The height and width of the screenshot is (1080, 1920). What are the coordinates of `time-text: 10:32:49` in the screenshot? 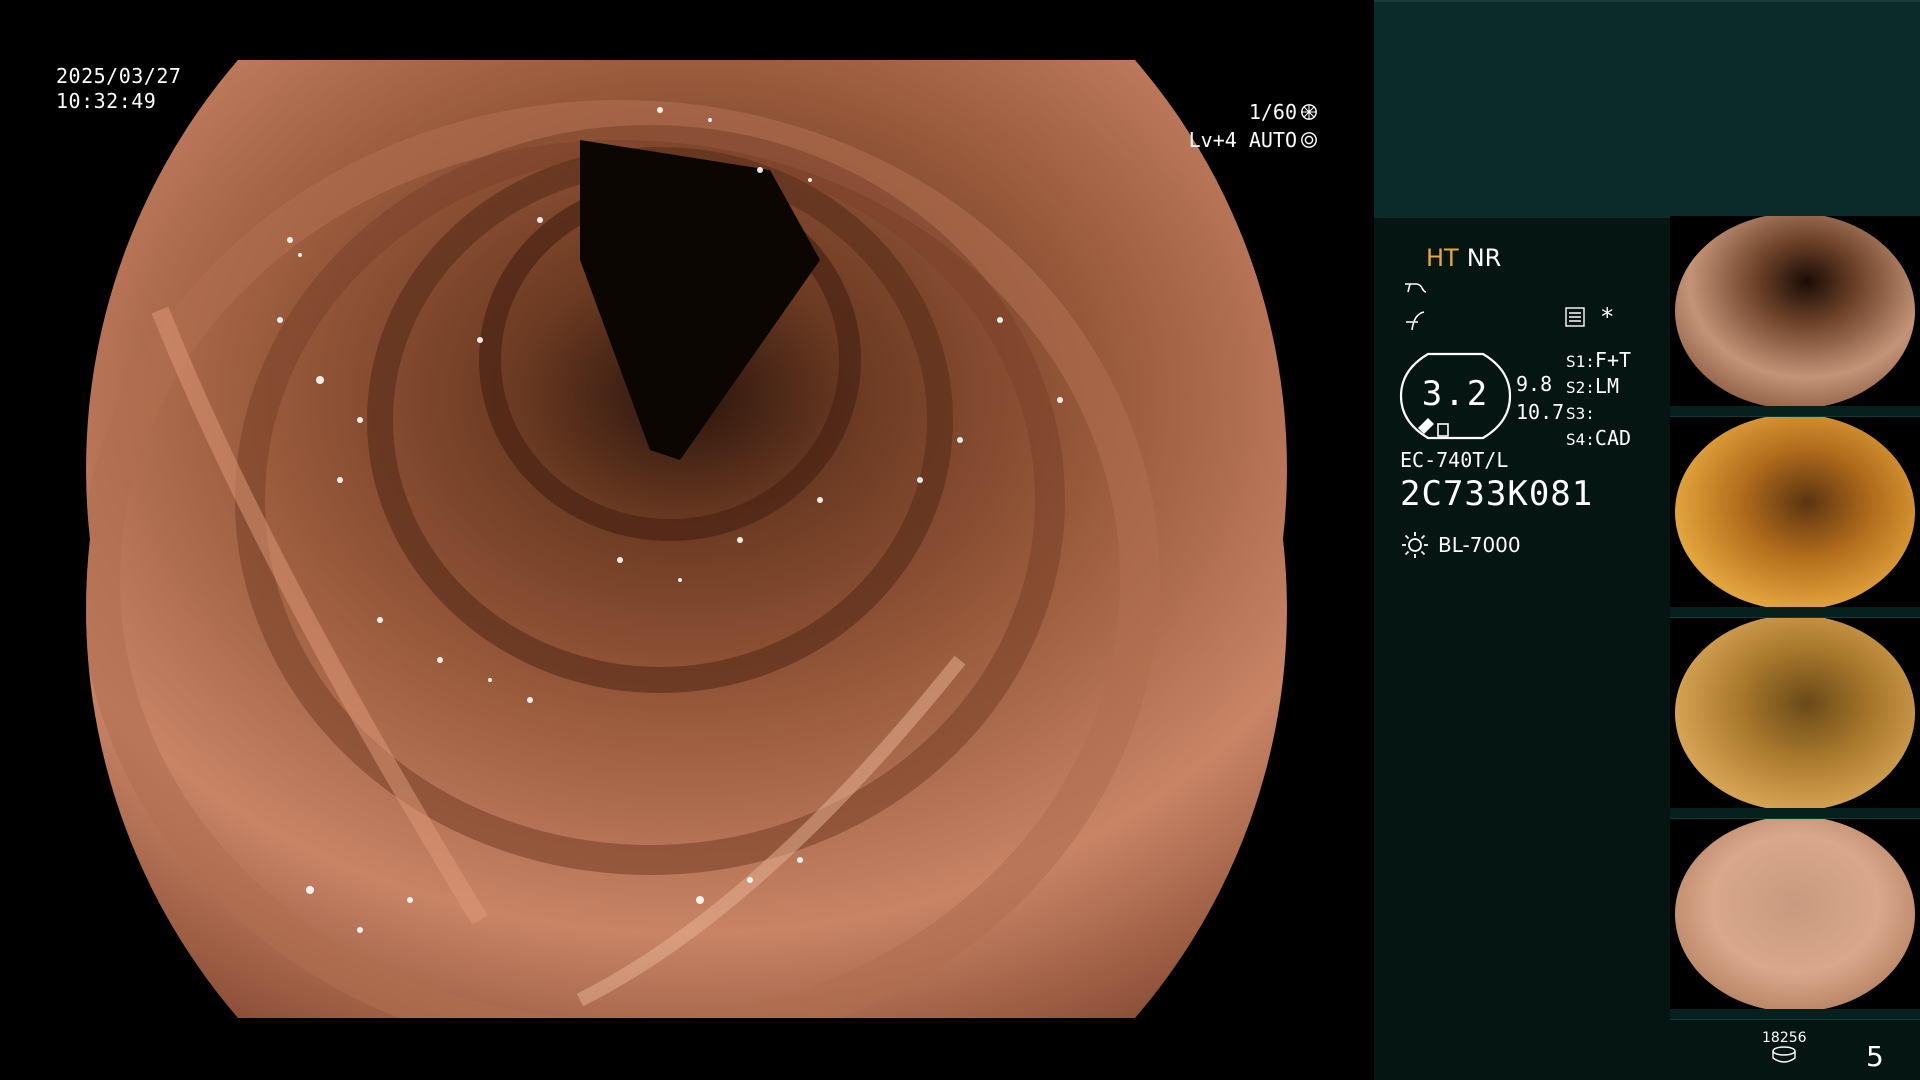 It's located at (106, 101).